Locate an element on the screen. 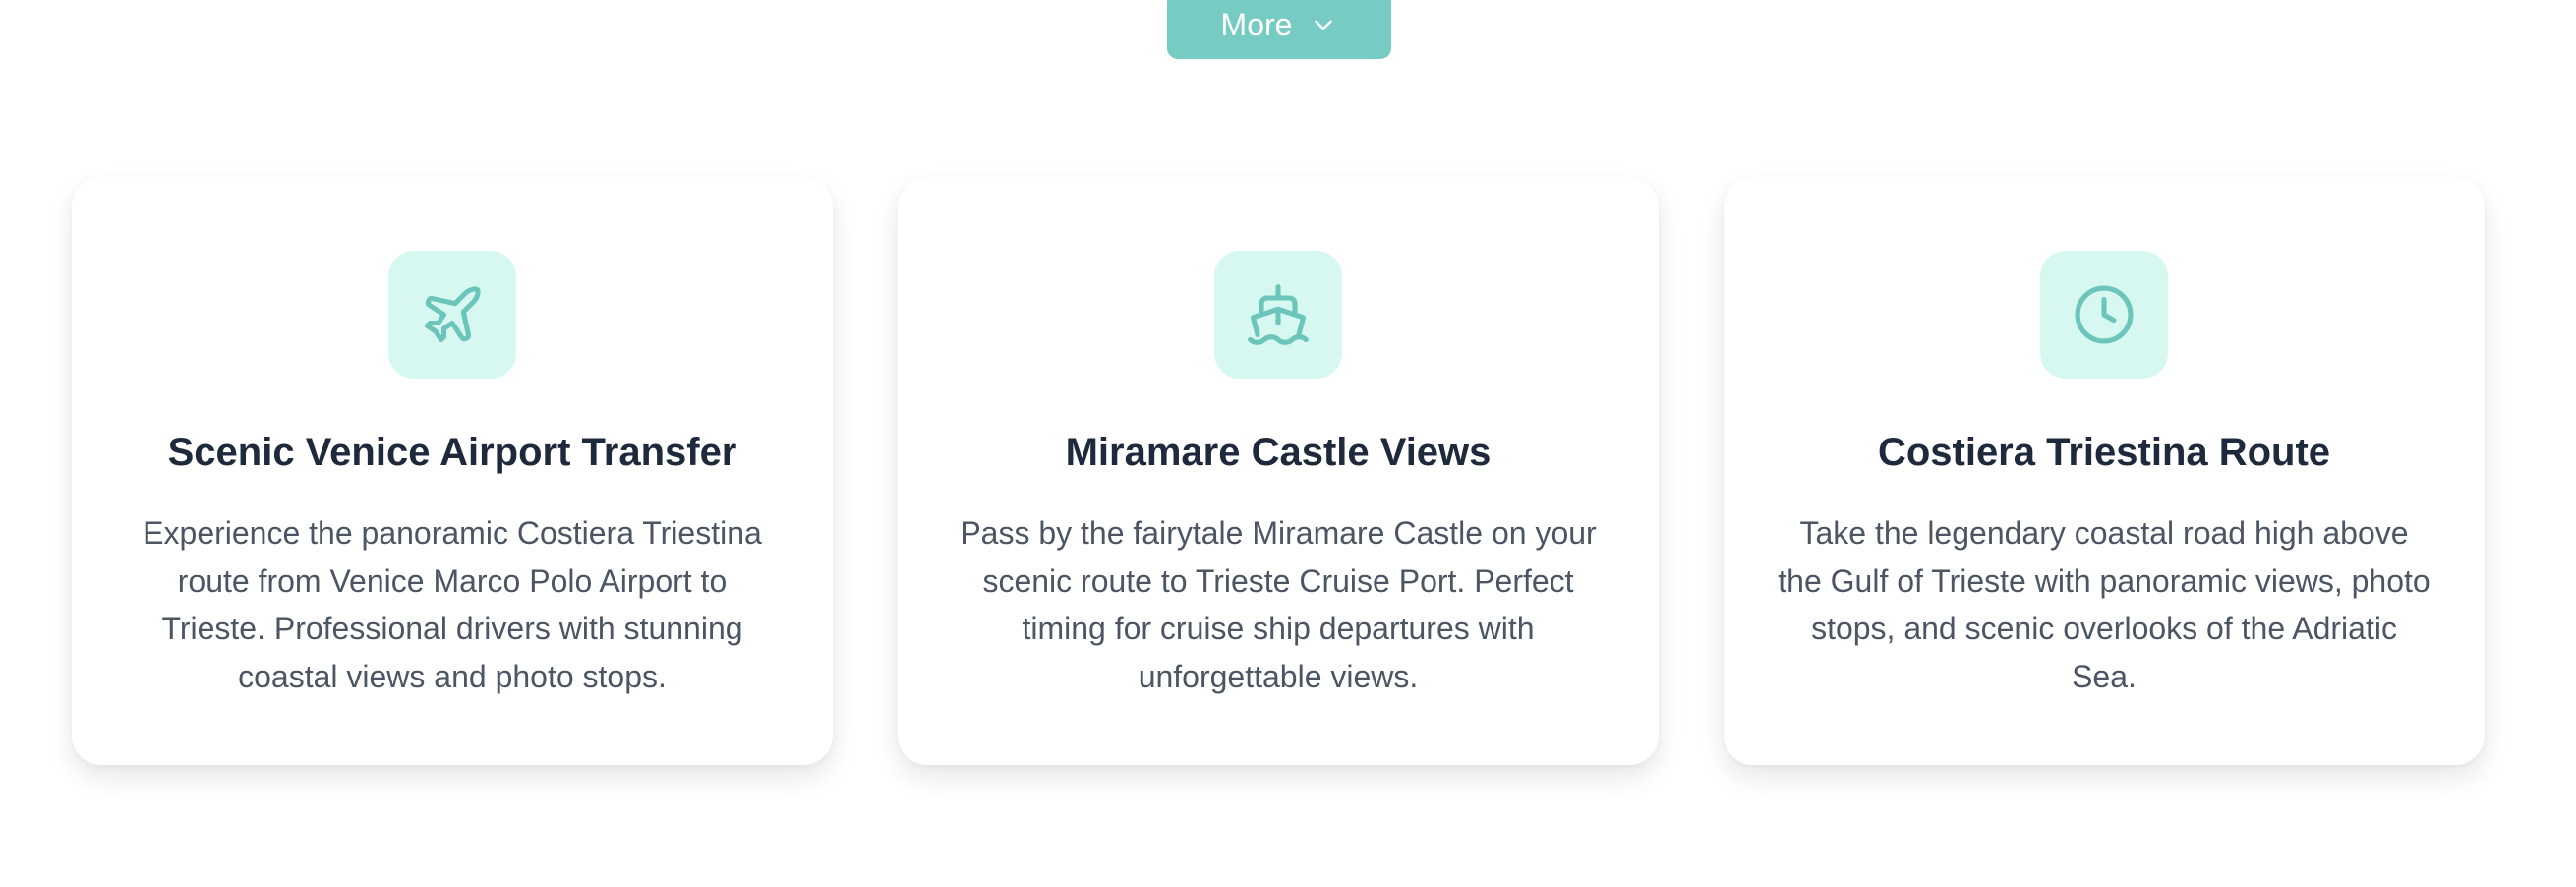  clock-icon is located at coordinates (2104, 315).